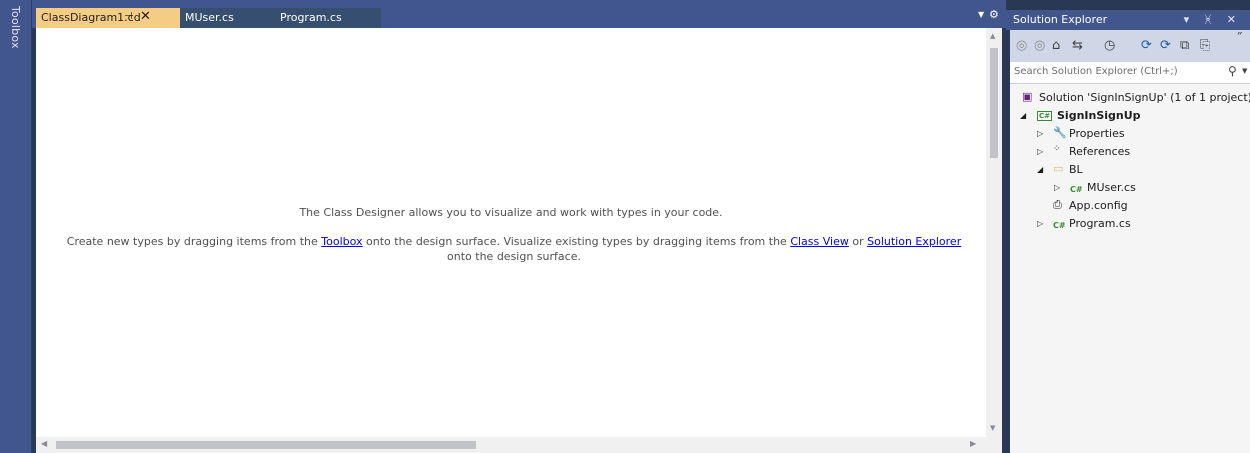  I want to click on panel-window-buttons: ▾ ᚸ ✕, so click(1213, 19).